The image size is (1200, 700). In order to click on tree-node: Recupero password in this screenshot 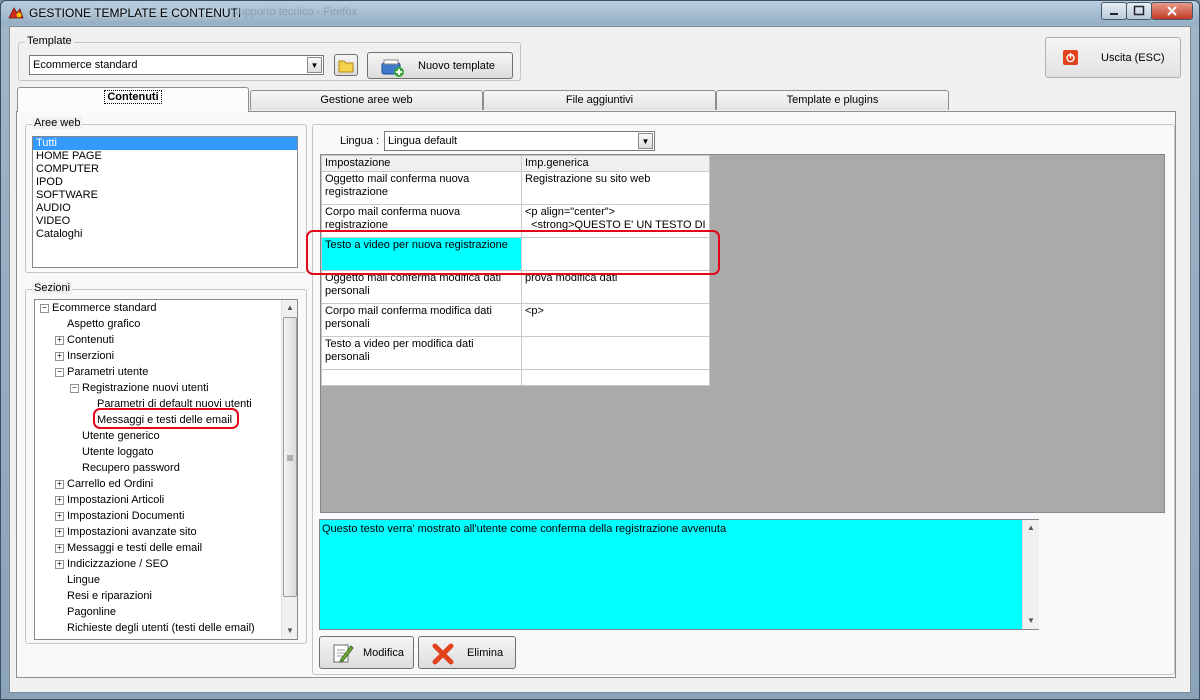, I will do `click(131, 469)`.